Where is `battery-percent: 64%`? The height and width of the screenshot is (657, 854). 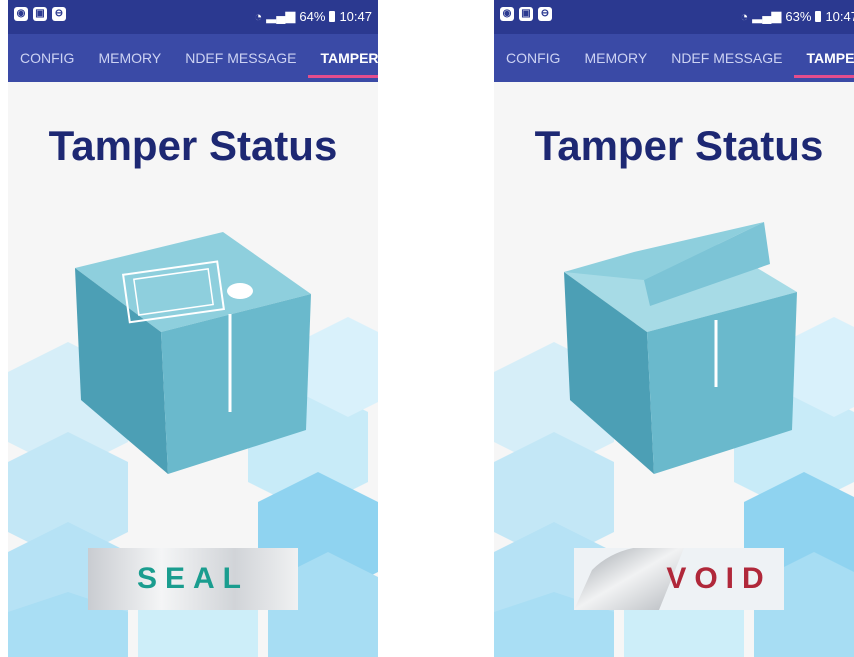 battery-percent: 64% is located at coordinates (312, 16).